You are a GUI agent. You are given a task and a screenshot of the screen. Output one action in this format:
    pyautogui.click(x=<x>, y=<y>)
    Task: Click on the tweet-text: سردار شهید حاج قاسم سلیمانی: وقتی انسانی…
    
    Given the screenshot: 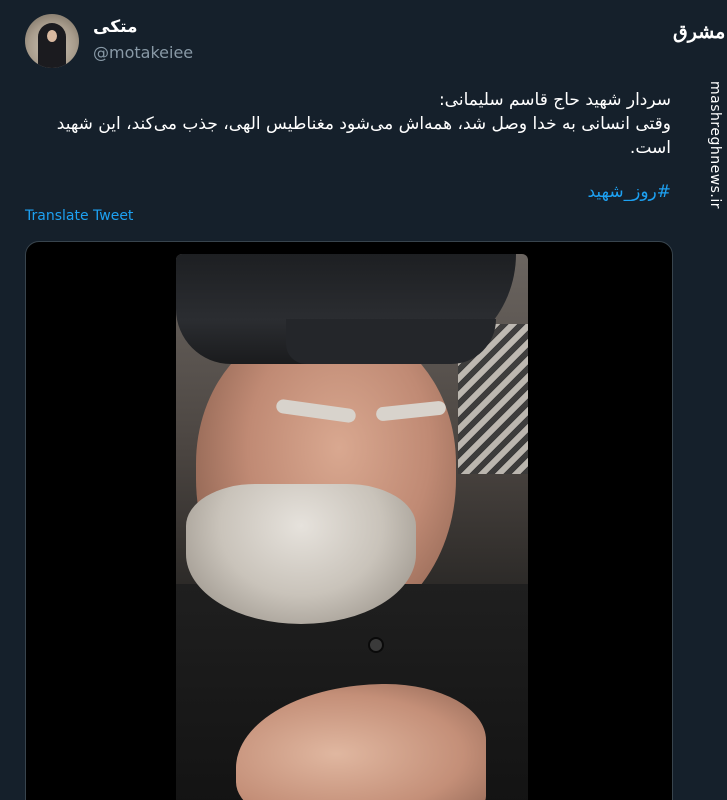 What is the action you would take?
    pyautogui.click(x=363, y=124)
    